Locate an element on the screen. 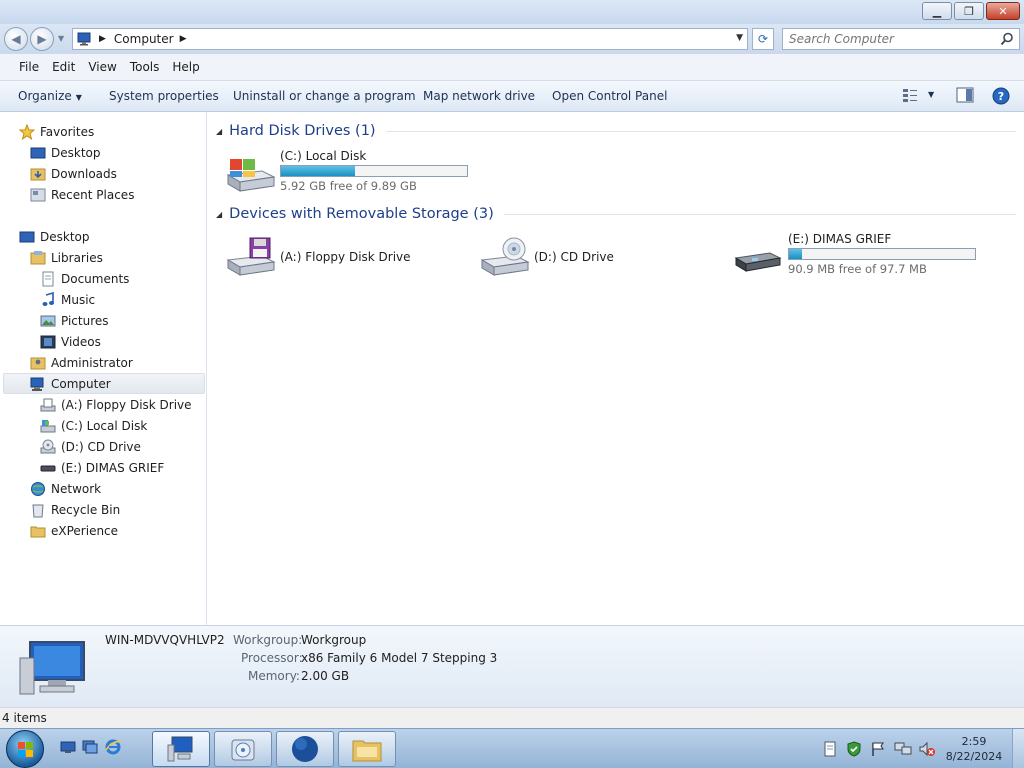 The image size is (1024, 768). nav-favorites: Favorites is located at coordinates (56, 131).